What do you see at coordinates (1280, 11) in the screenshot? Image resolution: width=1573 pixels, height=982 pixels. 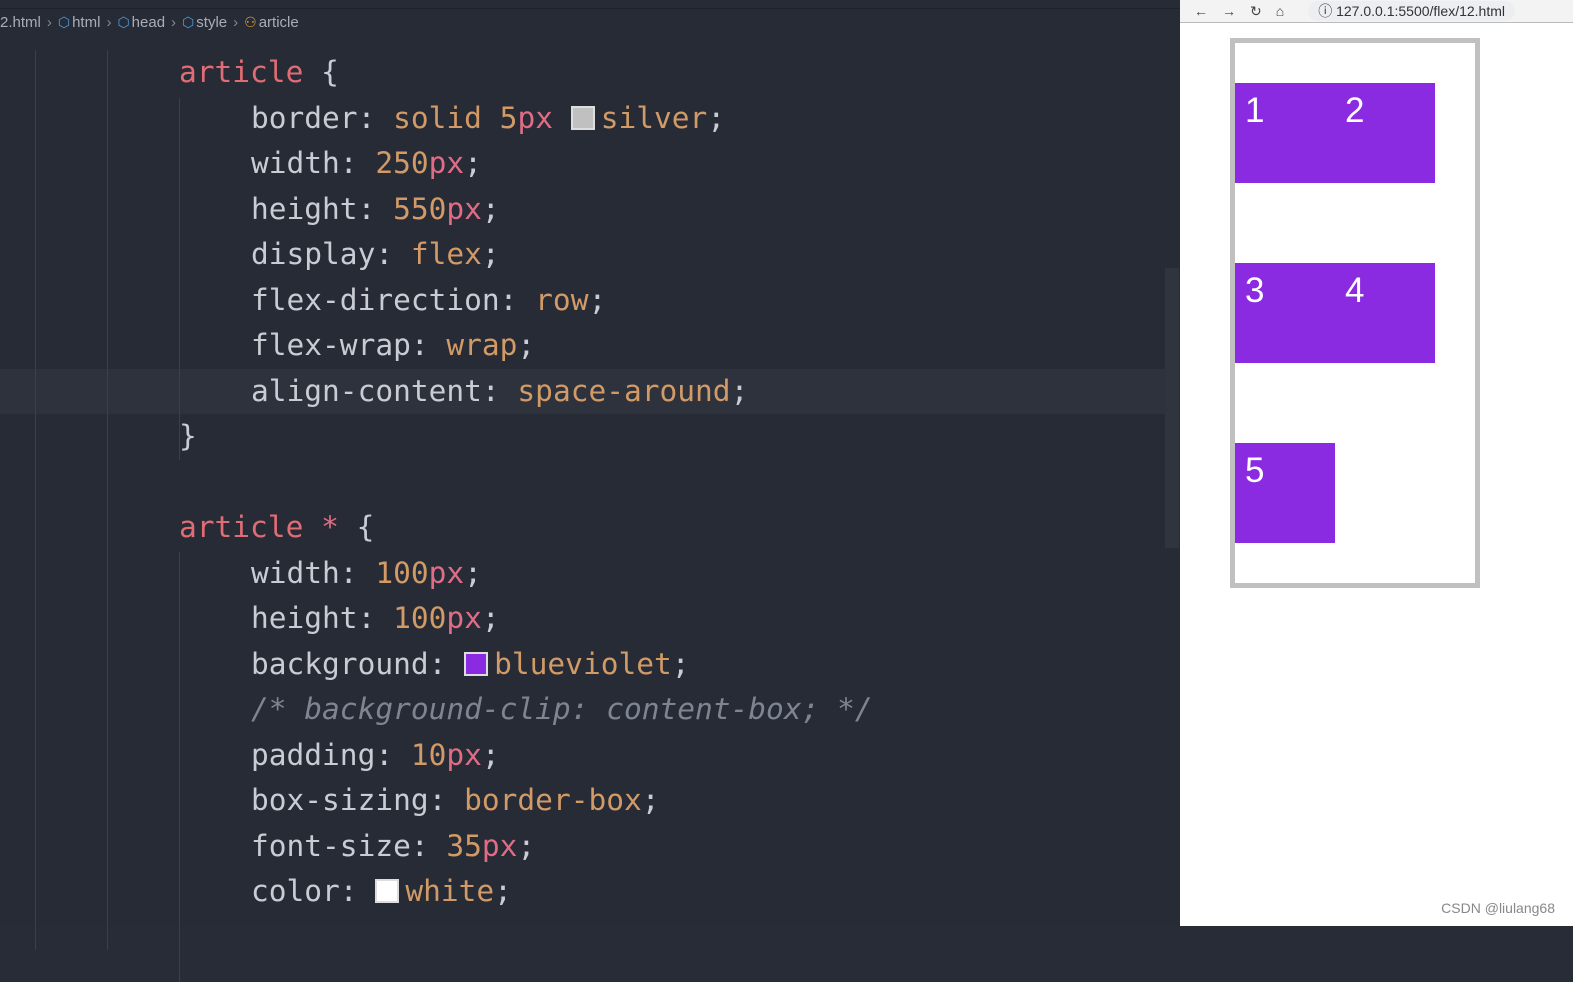 I see `home-icon: ⌂` at bounding box center [1280, 11].